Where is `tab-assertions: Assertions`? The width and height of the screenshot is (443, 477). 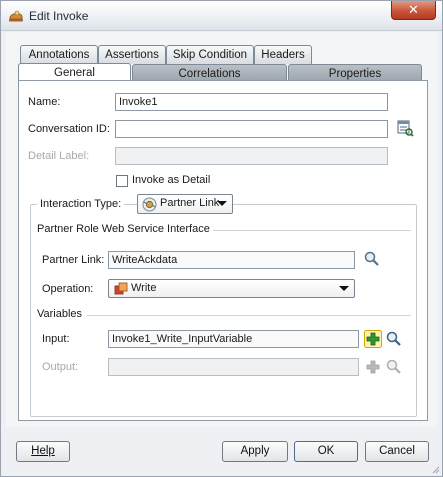 tab-assertions: Assertions is located at coordinates (132, 54).